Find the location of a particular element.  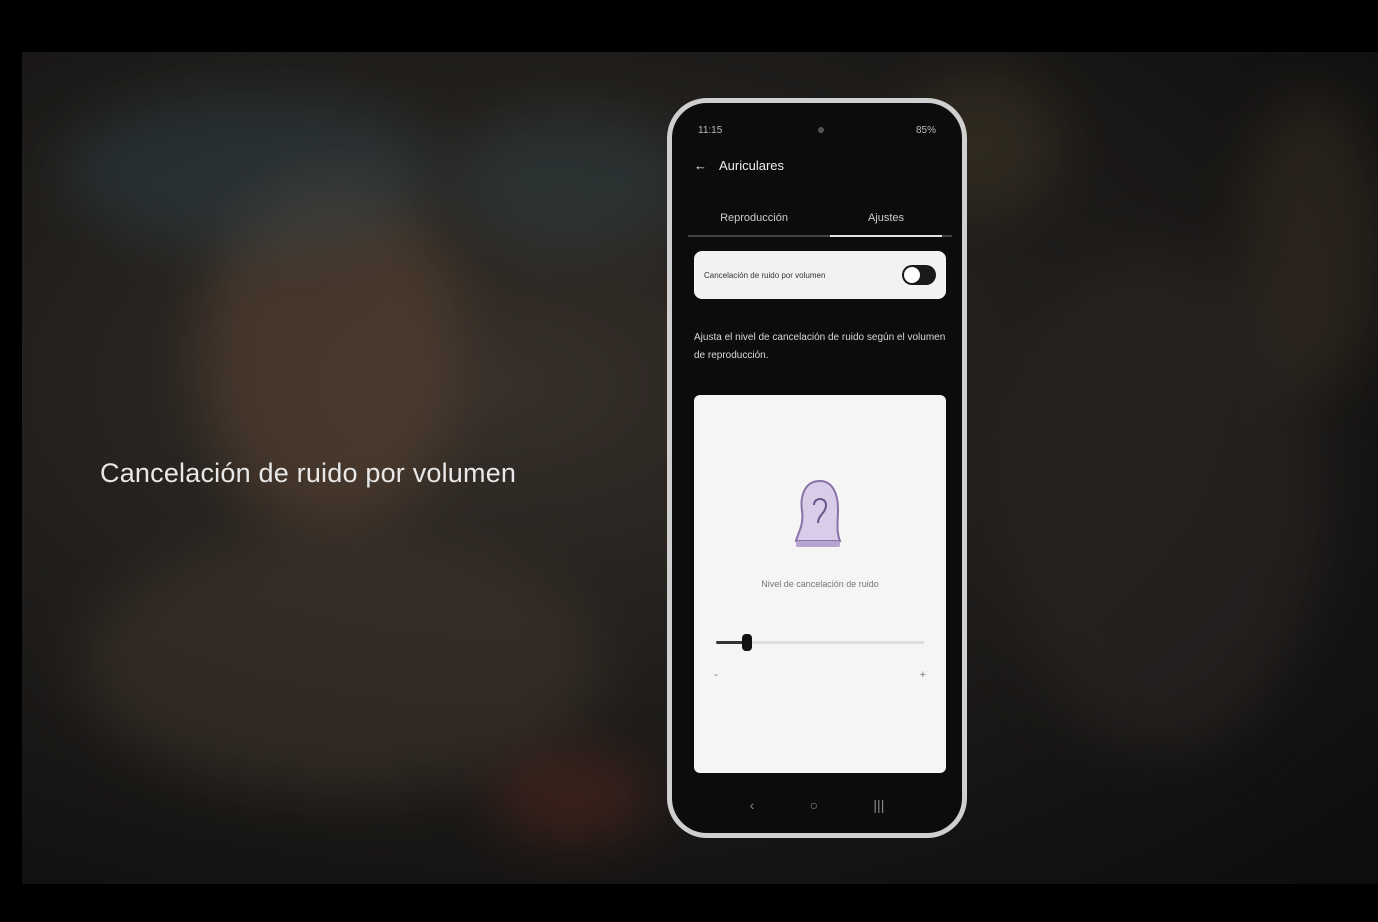

status-time: 11:15 is located at coordinates (710, 130).